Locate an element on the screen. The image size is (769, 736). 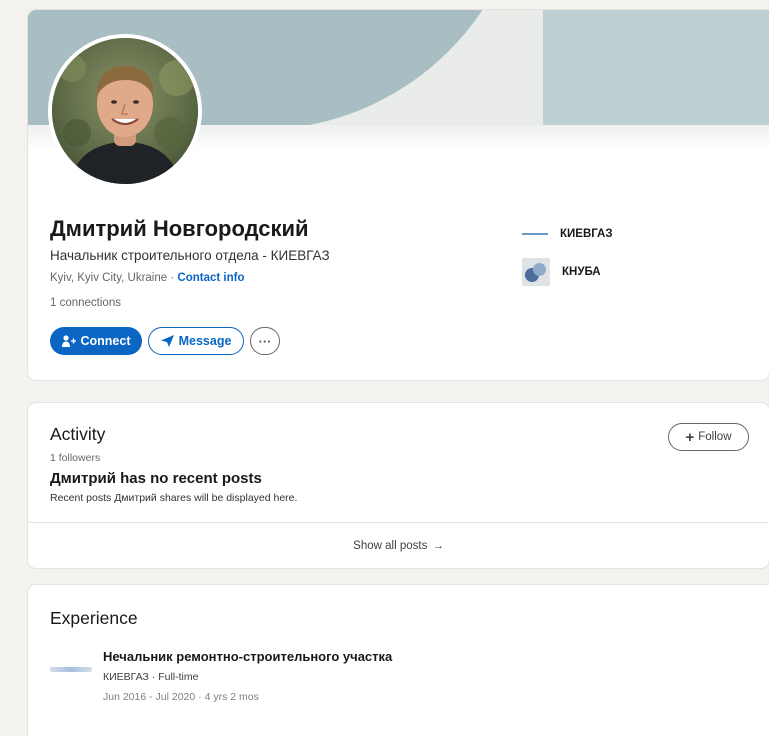
arrow-right-icon: → is located at coordinates (438, 545).